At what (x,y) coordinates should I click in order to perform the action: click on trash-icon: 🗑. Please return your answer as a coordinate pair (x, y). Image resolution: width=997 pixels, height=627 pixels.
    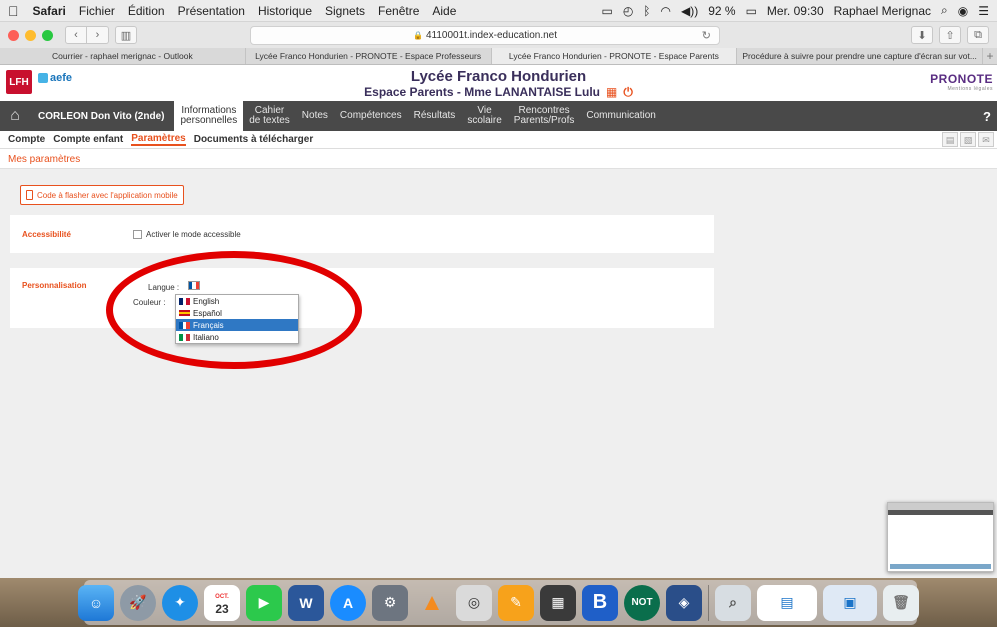
    Looking at the image, I should click on (901, 602).